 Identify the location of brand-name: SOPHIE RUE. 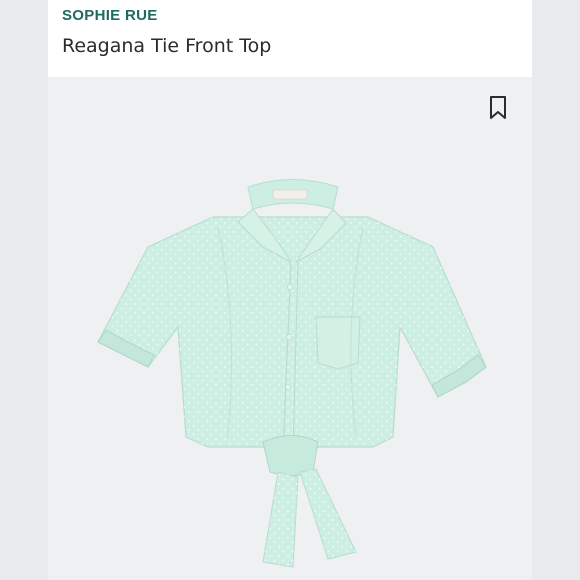
(110, 15).